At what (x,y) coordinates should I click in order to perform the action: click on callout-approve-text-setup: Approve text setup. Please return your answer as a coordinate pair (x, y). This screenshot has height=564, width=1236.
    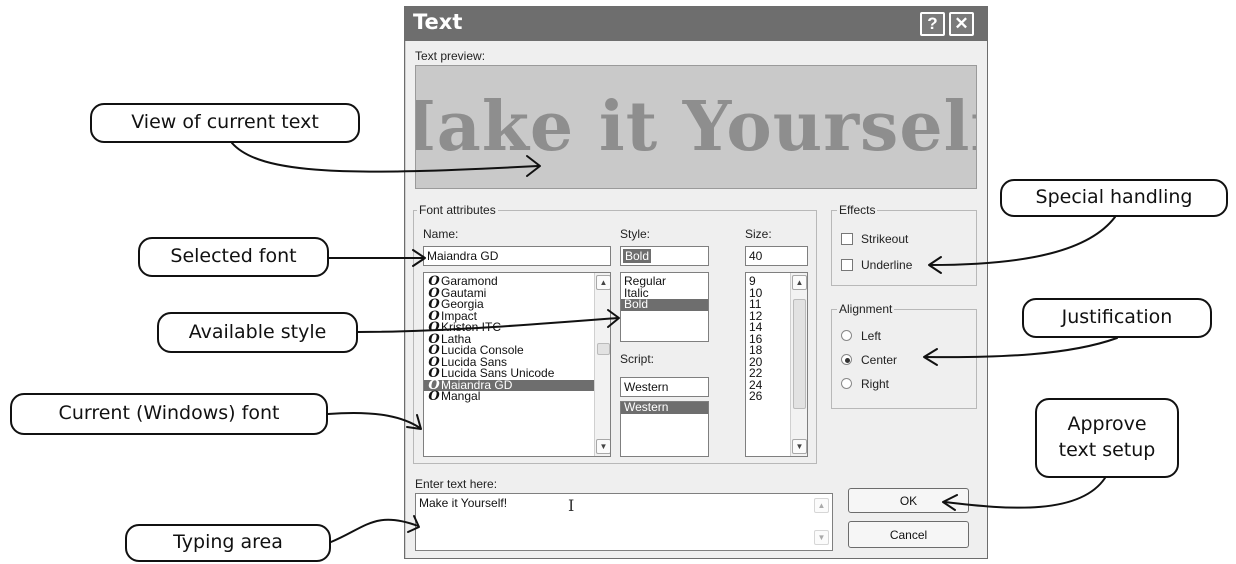
    Looking at the image, I should click on (1107, 438).